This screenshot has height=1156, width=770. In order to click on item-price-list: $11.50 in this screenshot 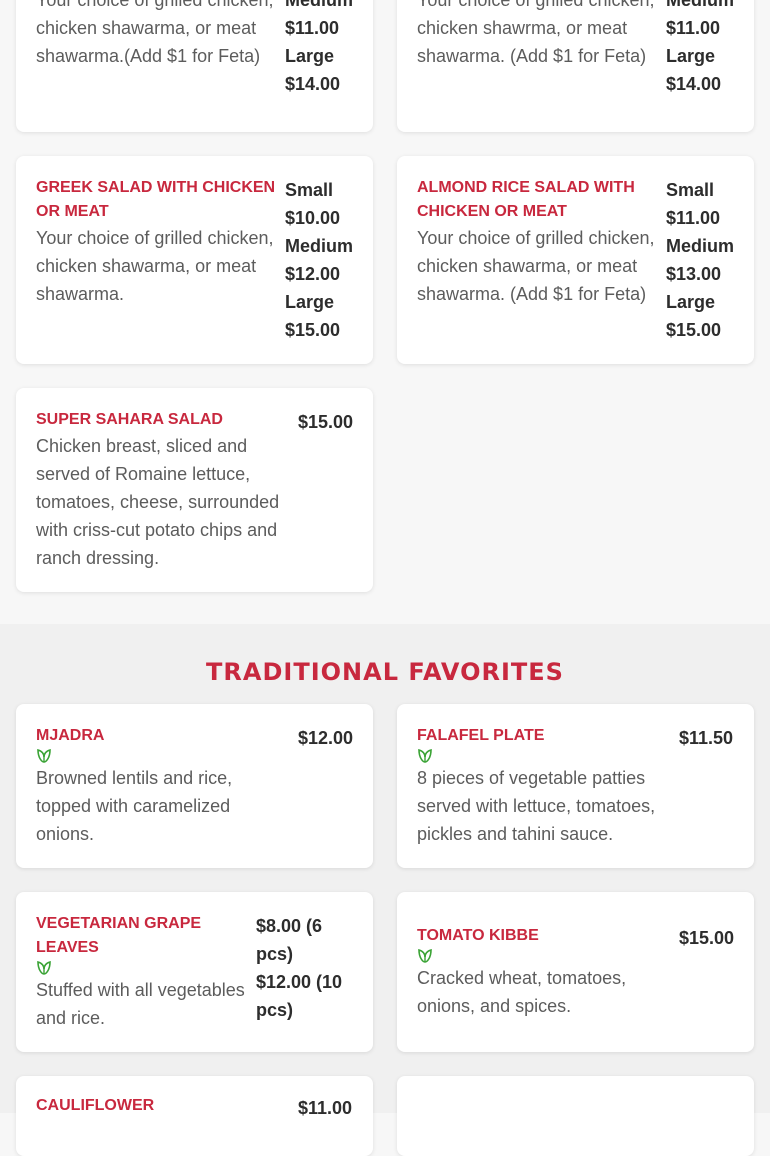, I will do `click(706, 738)`.